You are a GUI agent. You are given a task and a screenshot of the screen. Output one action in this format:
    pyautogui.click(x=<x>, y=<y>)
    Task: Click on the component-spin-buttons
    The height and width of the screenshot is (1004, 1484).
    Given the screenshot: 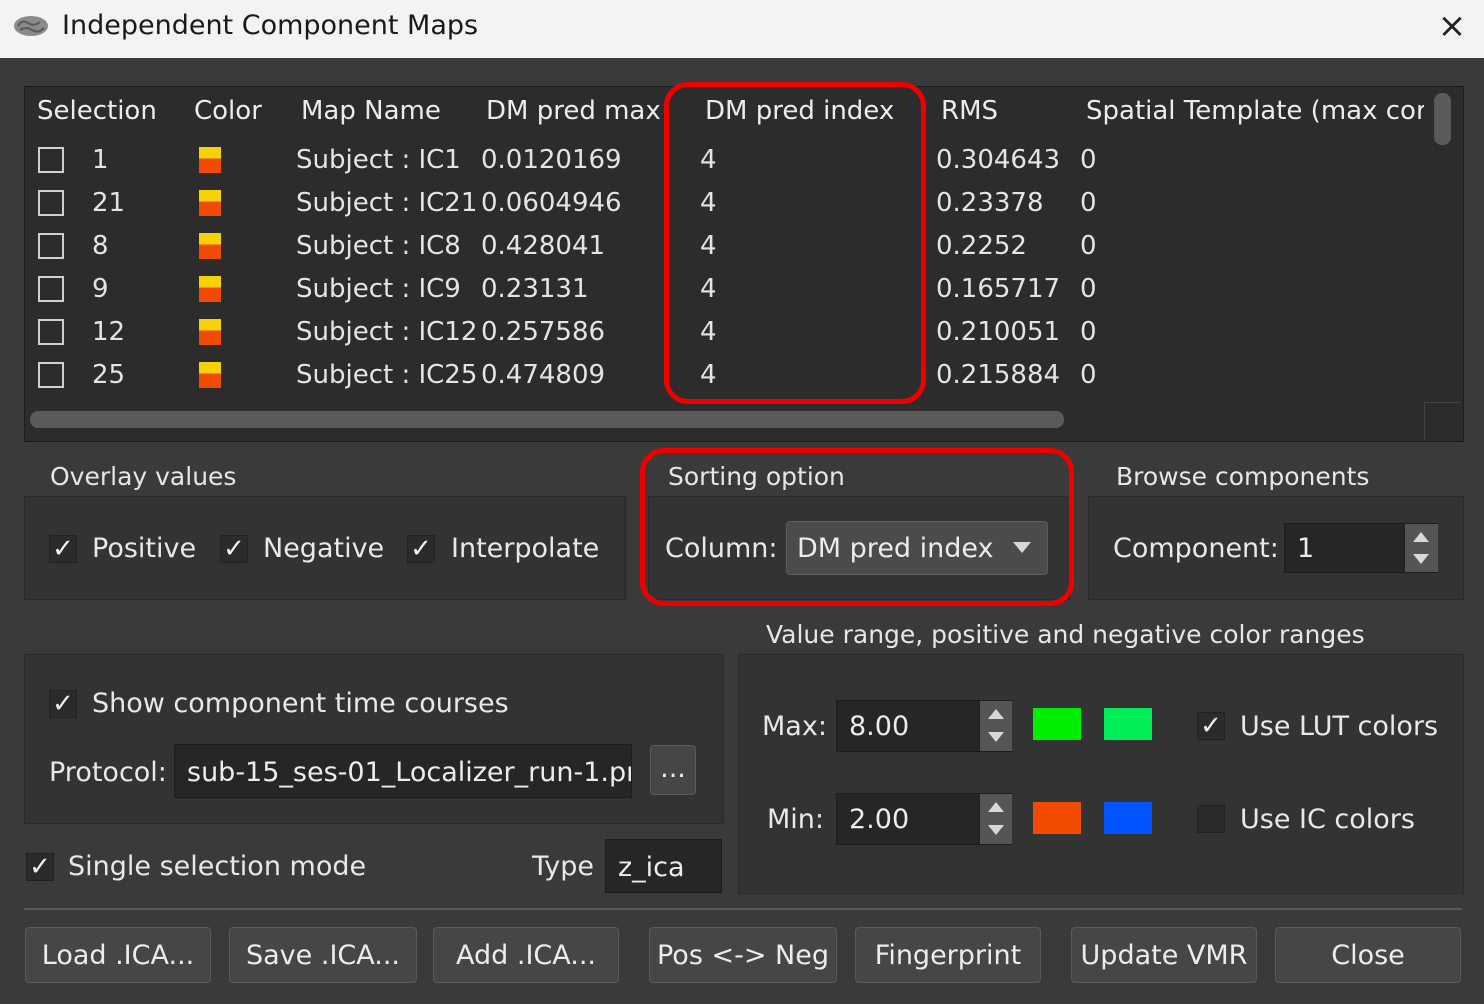 What is the action you would take?
    pyautogui.click(x=1421, y=548)
    